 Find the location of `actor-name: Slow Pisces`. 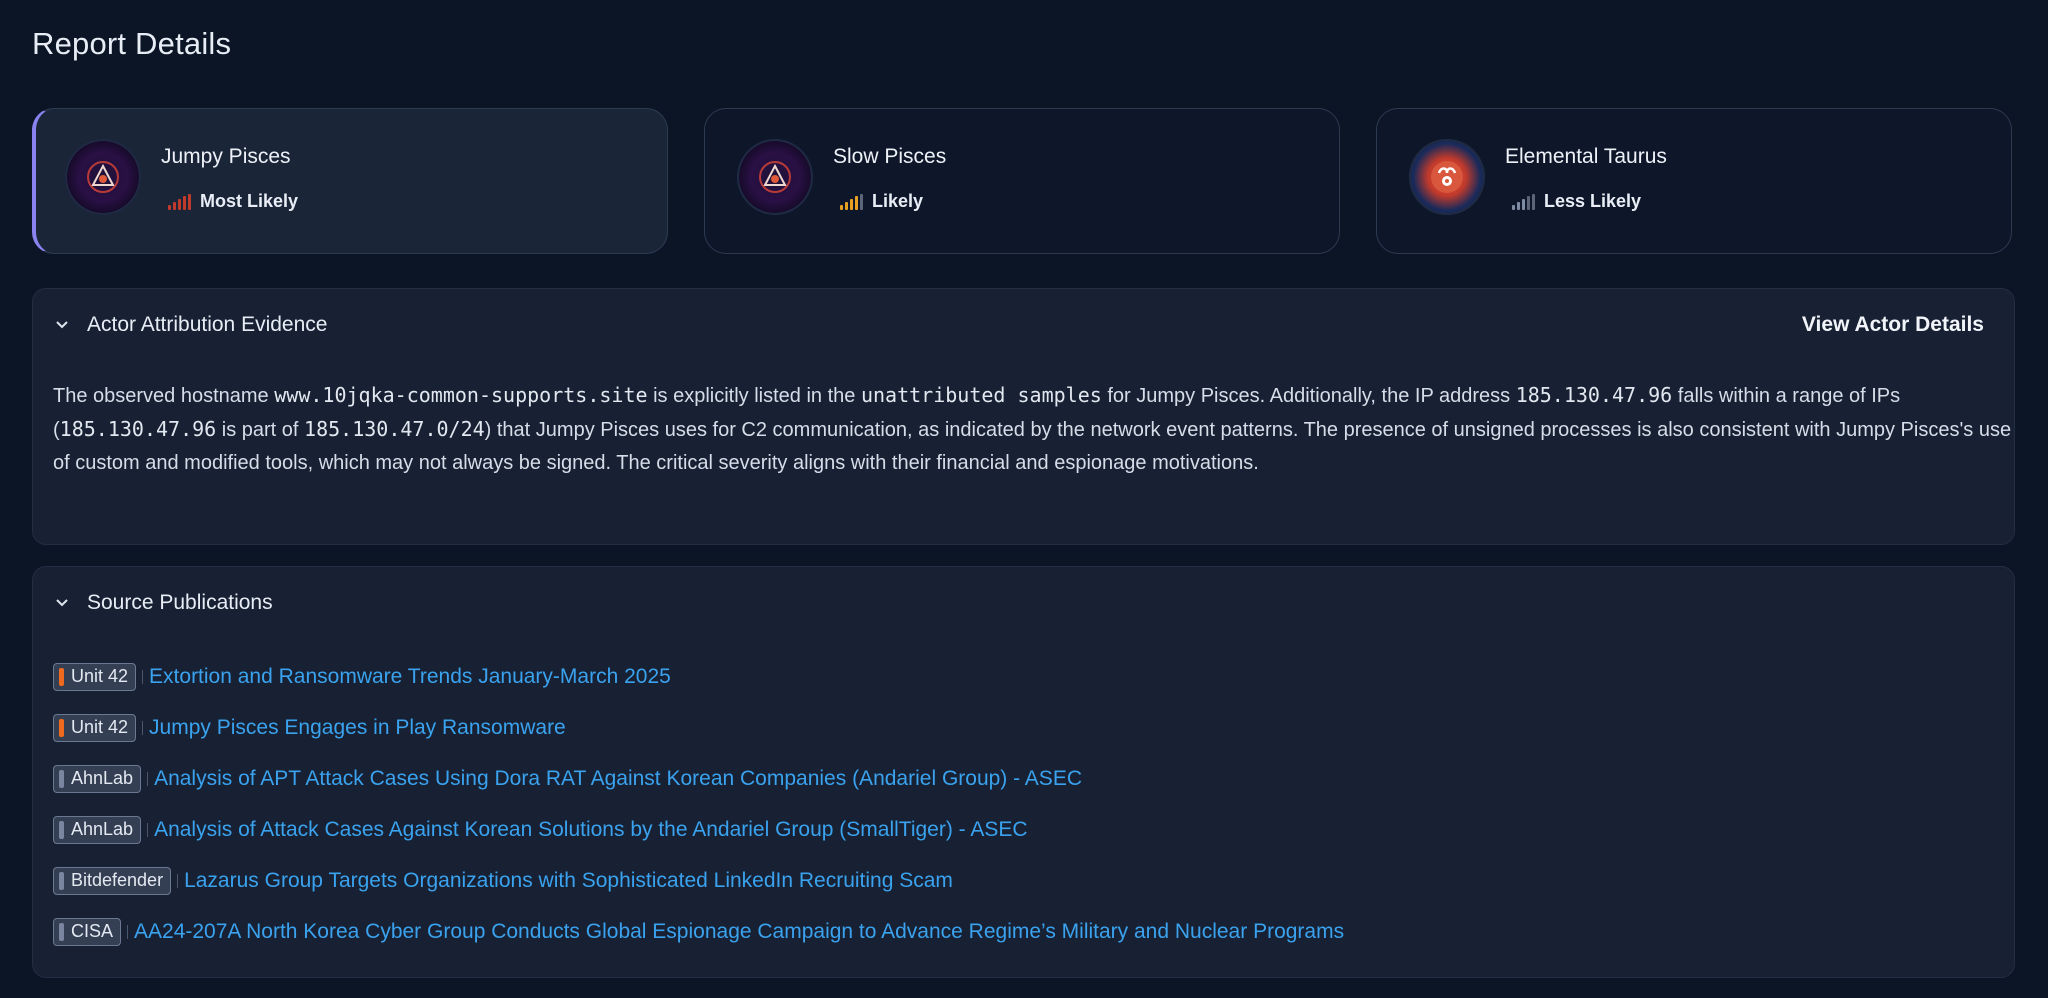

actor-name: Slow Pisces is located at coordinates (890, 156).